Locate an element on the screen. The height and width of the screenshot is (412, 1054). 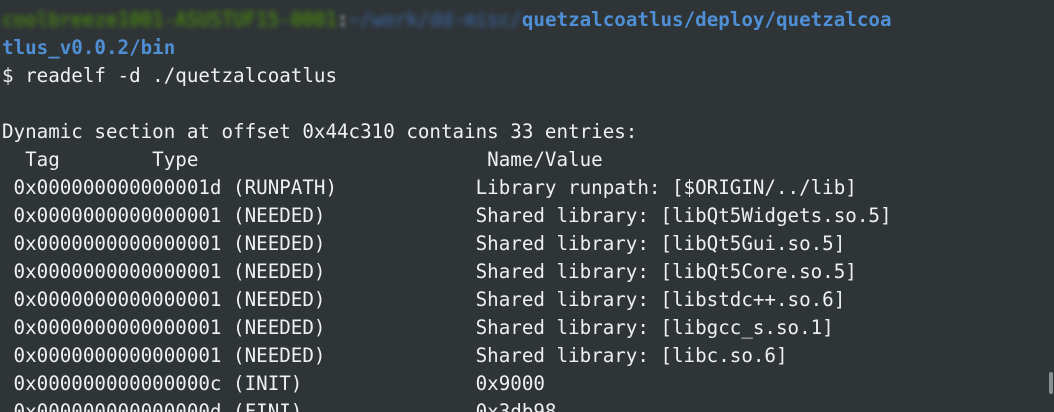
dynamic-entry-row: 0x000000000000000d (FINI) 0x3db98 is located at coordinates (279, 406).